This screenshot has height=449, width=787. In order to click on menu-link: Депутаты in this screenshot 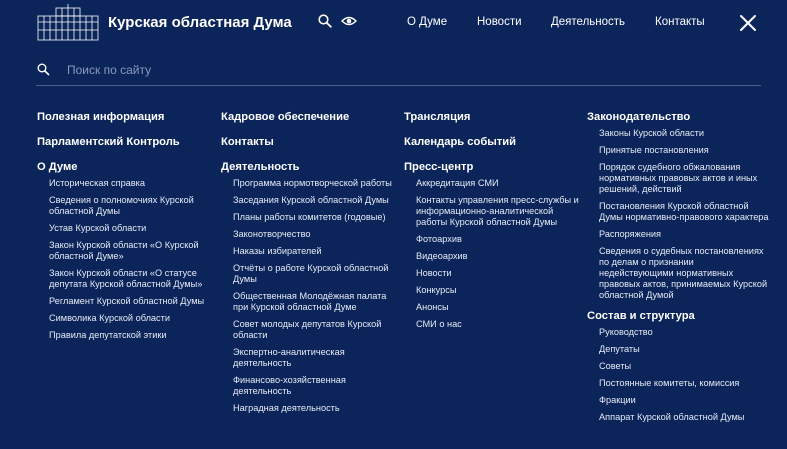, I will do `click(684, 349)`.